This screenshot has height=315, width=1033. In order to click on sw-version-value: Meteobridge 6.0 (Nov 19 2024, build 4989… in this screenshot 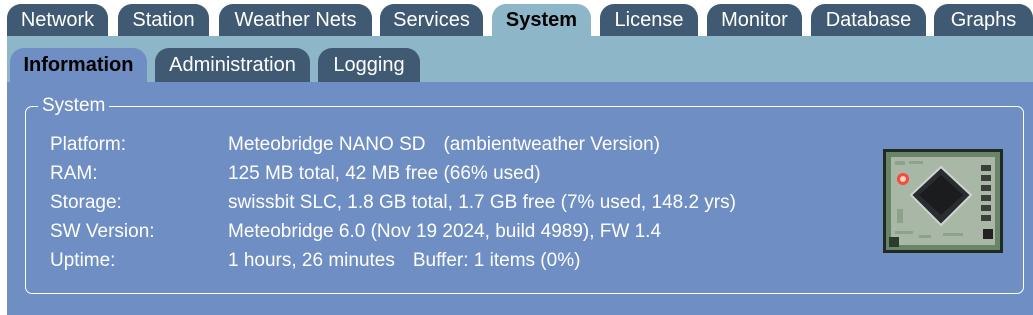, I will do `click(445, 231)`.